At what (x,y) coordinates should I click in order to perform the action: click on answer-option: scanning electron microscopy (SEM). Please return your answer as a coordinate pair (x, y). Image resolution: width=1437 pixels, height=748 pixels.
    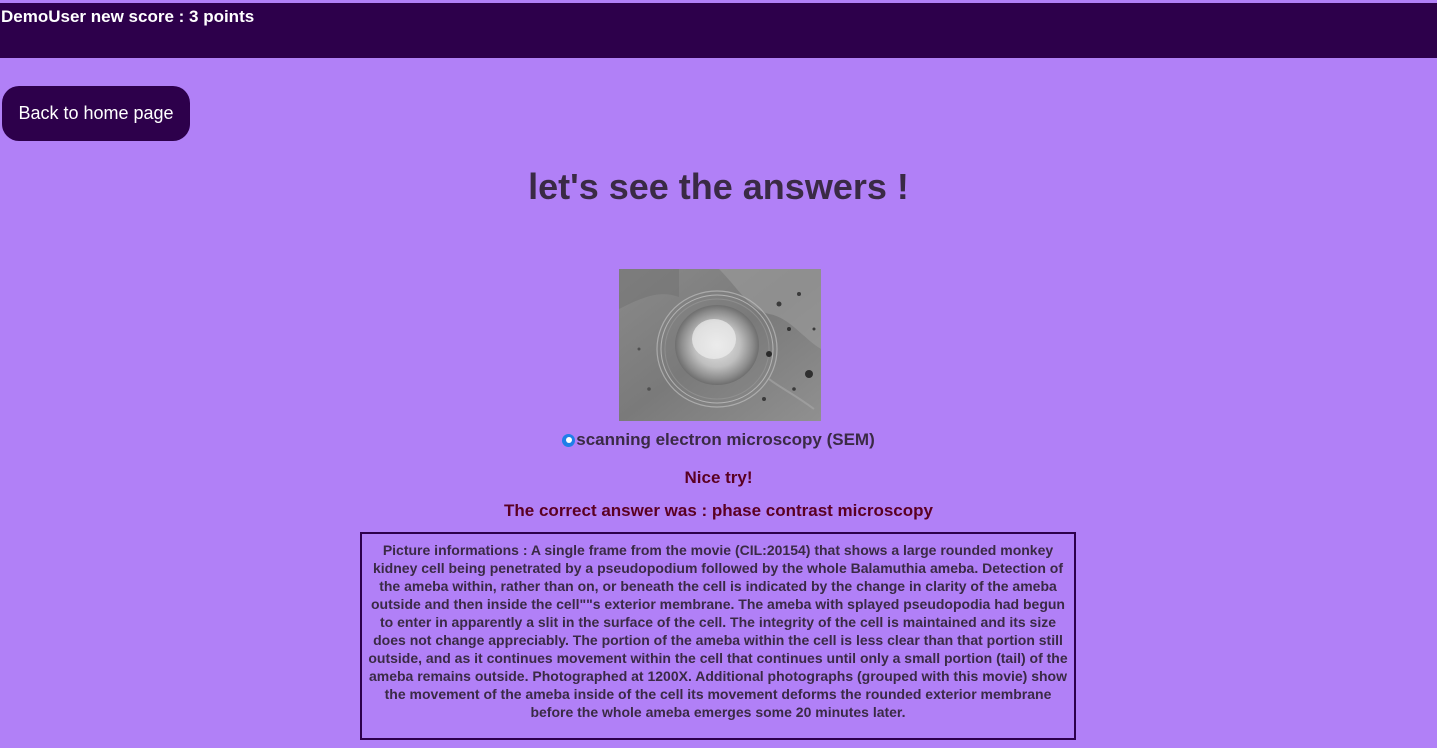
    Looking at the image, I should click on (718, 440).